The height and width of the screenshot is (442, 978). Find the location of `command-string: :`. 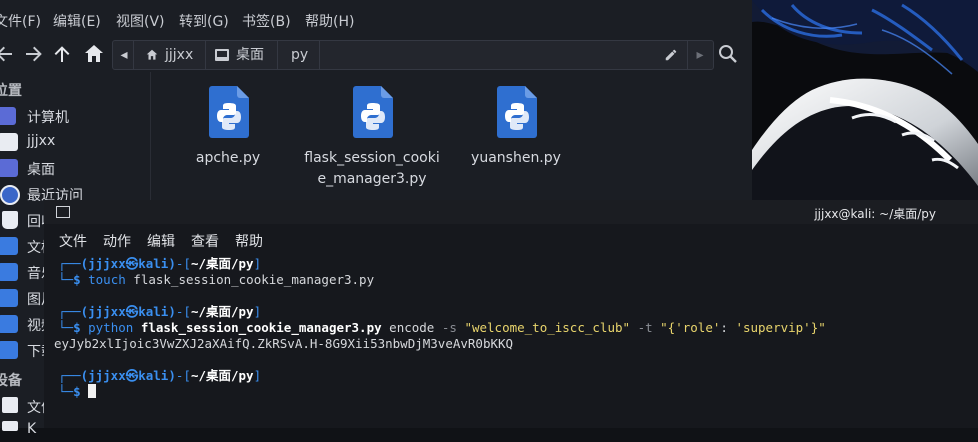

command-string: : is located at coordinates (728, 327).